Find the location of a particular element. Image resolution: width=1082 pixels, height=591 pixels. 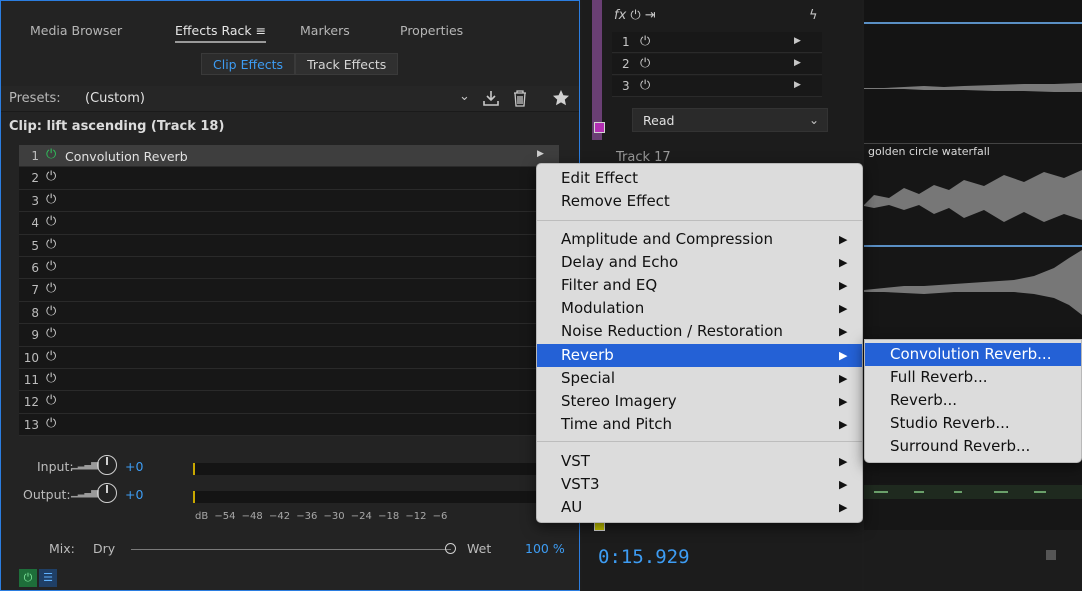

output-meter is located at coordinates (366, 497).